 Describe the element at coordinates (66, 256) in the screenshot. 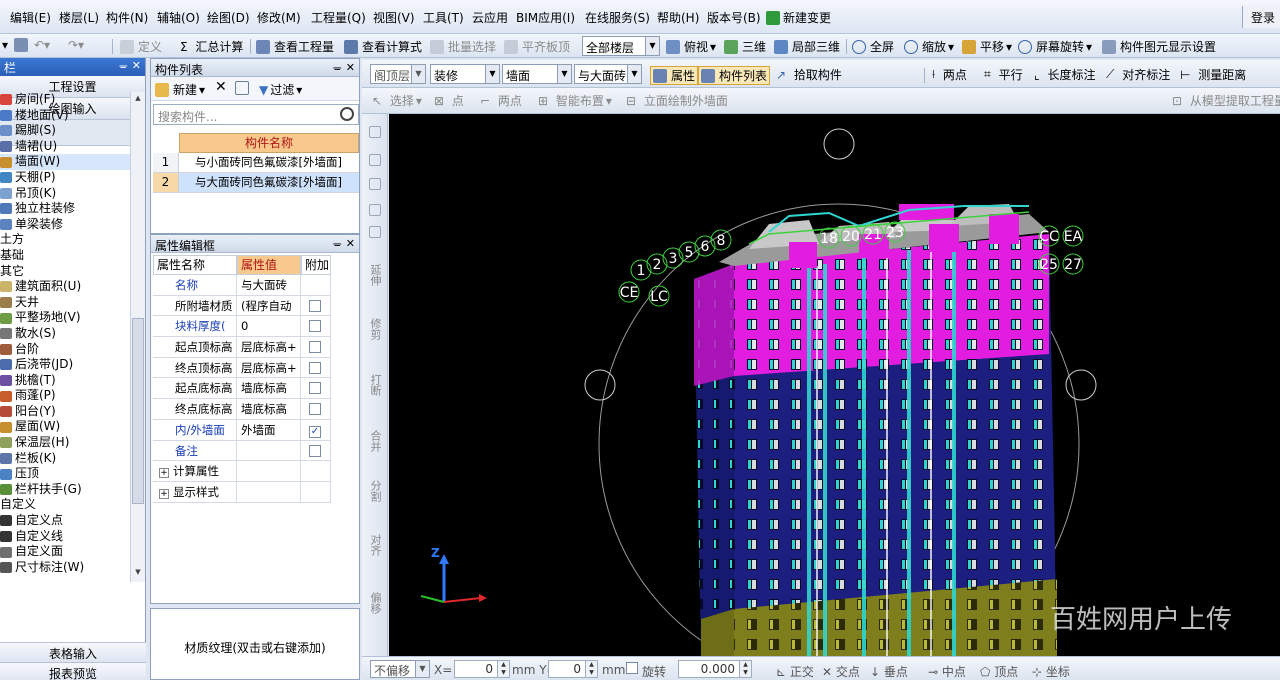

I see `tree-item: 基础` at that location.